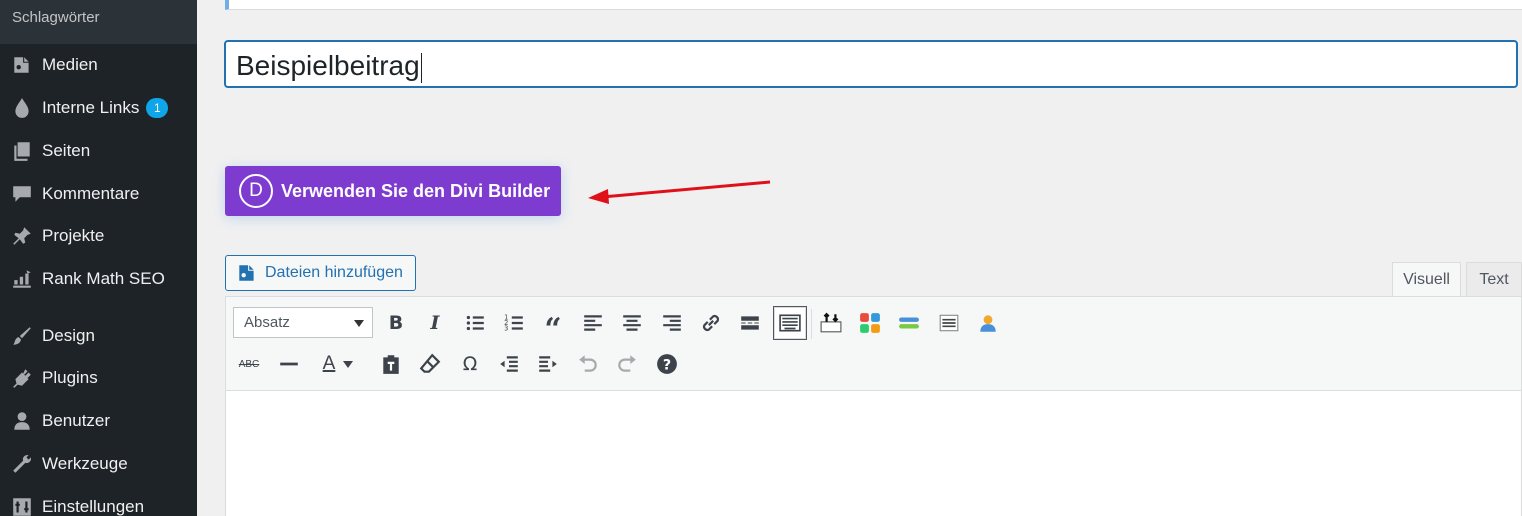  Describe the element at coordinates (249, 364) in the screenshot. I see `strikethrough-button: ABC` at that location.